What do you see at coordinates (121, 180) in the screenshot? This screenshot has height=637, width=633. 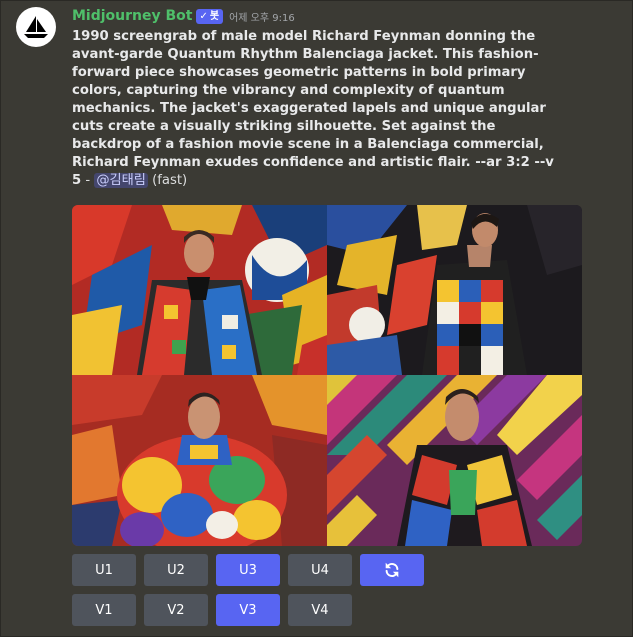 I see `user-mention: @김태림` at bounding box center [121, 180].